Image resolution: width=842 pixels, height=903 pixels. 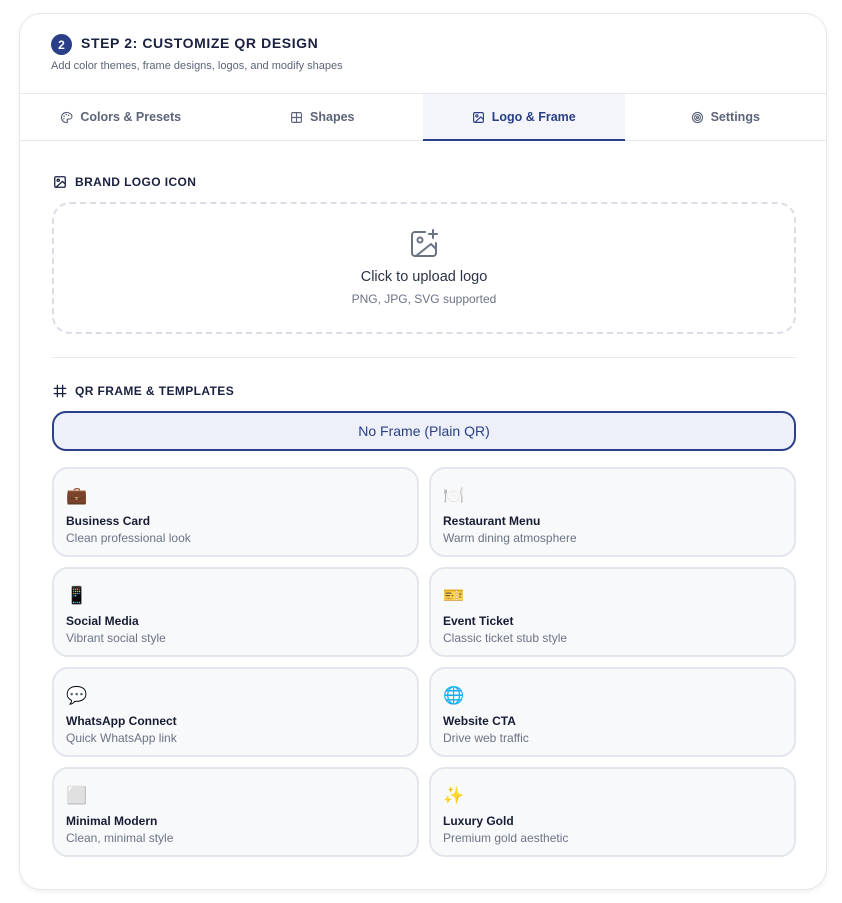 I want to click on template-desc: Quick WhatsApp link, so click(x=121, y=738).